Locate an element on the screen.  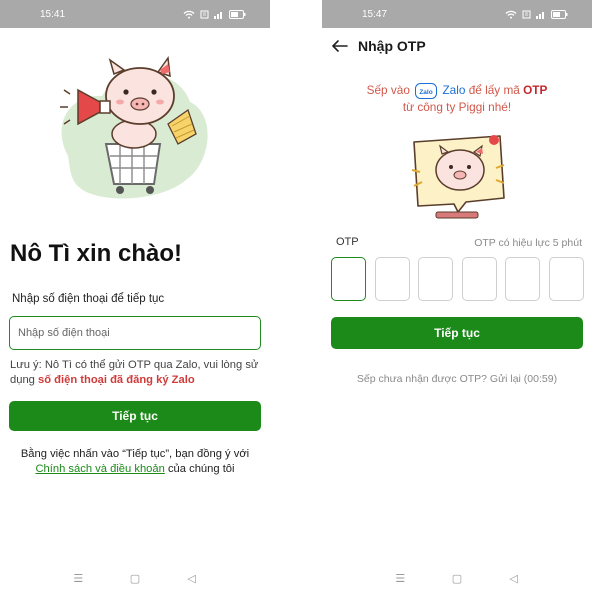
status-bar: 15:47 is located at coordinates (457, 14).